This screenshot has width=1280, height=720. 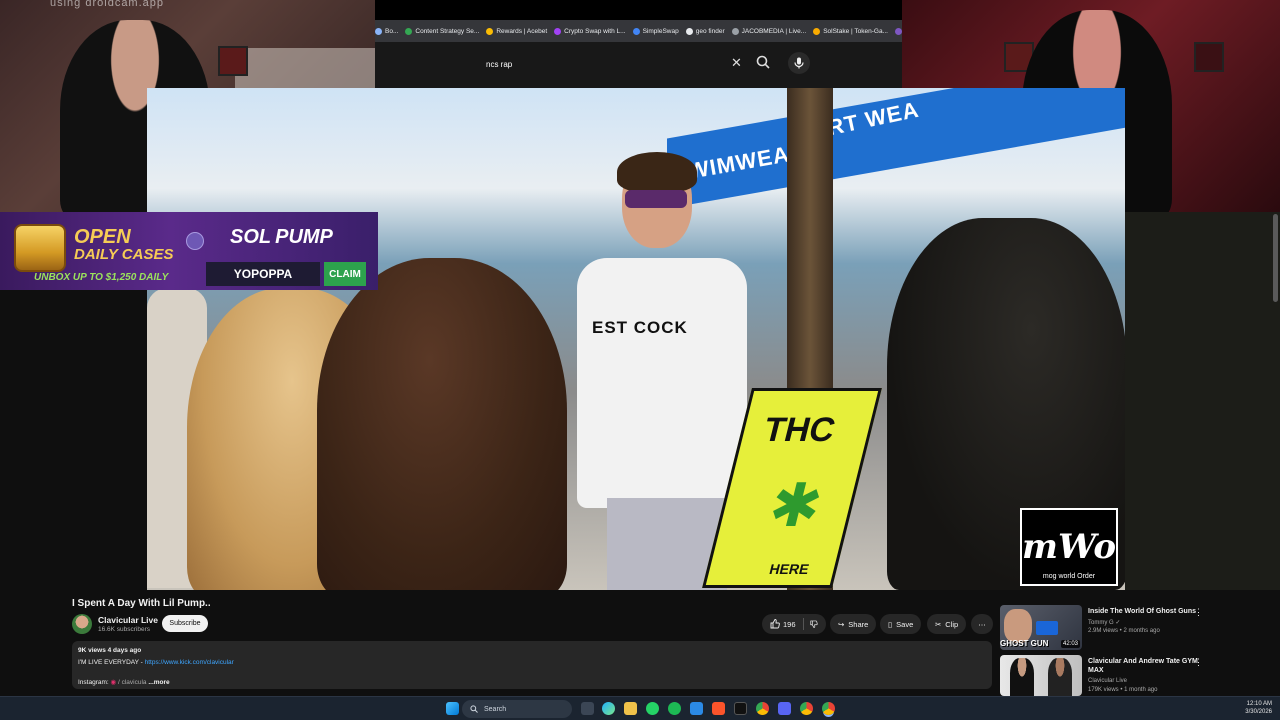 I want to click on recommendation-thumbnail: GHOST GUN 42:03, so click(x=1041, y=627).